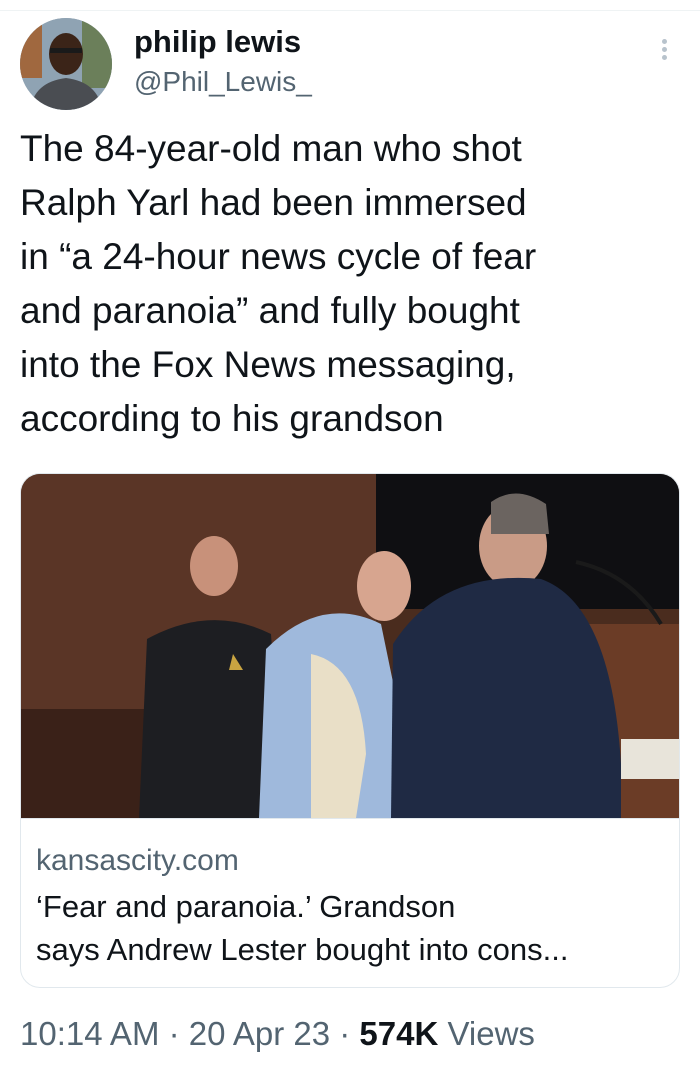 The width and height of the screenshot is (700, 1073). Describe the element at coordinates (89, 1033) in the screenshot. I see `timestamp-time: 10:14 AM` at that location.